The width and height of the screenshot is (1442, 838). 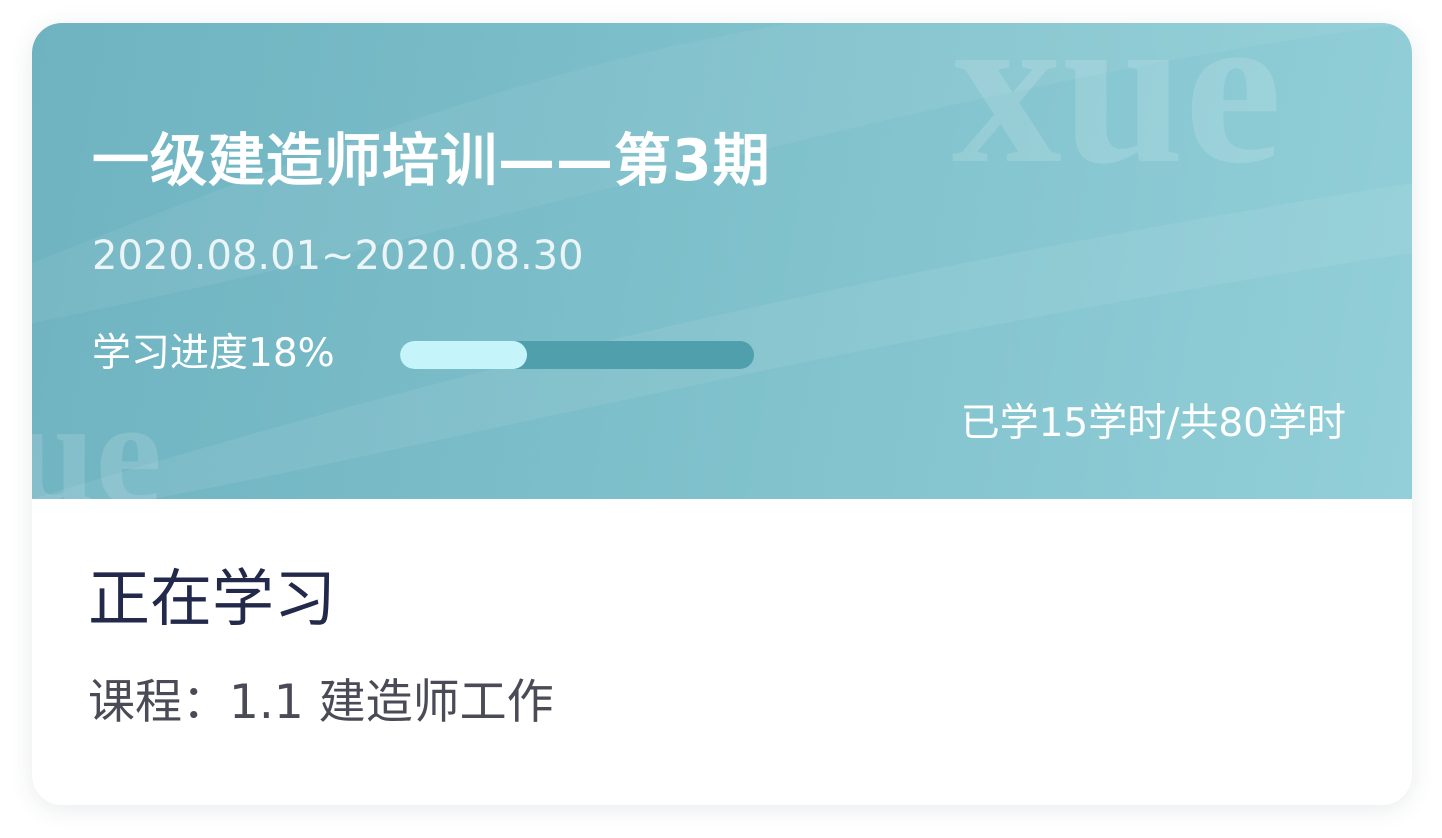 I want to click on svg-text: xue, so click(x=1117, y=116).